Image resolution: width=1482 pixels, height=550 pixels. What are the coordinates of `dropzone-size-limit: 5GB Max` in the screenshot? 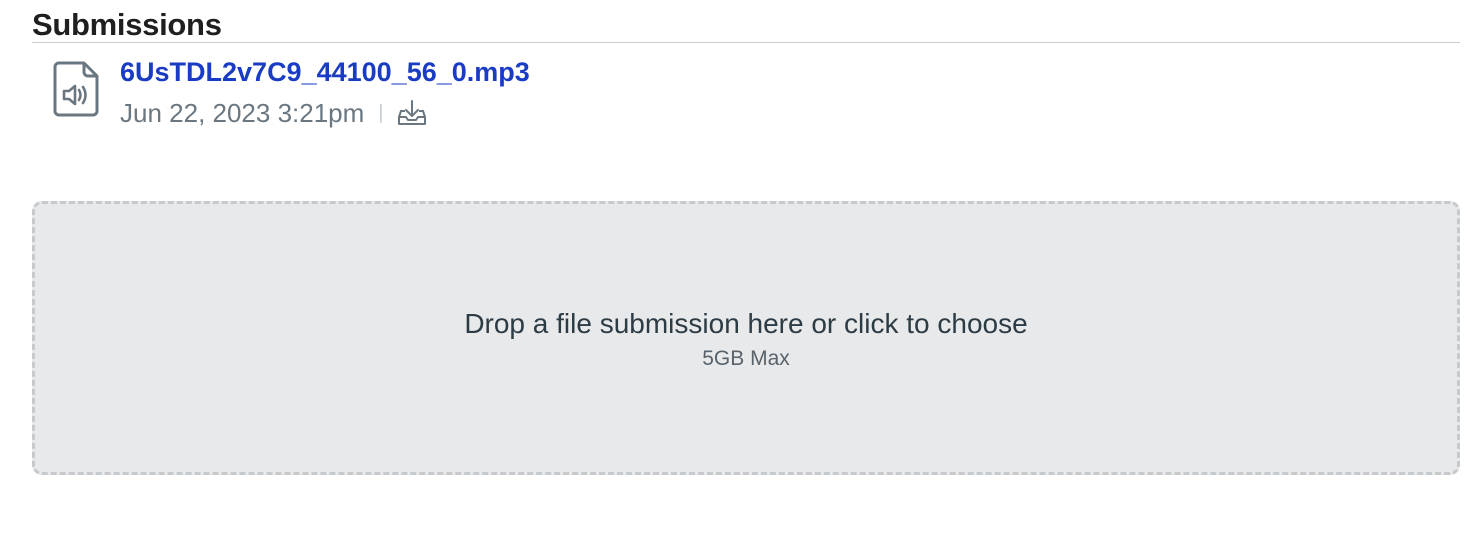 It's located at (746, 358).